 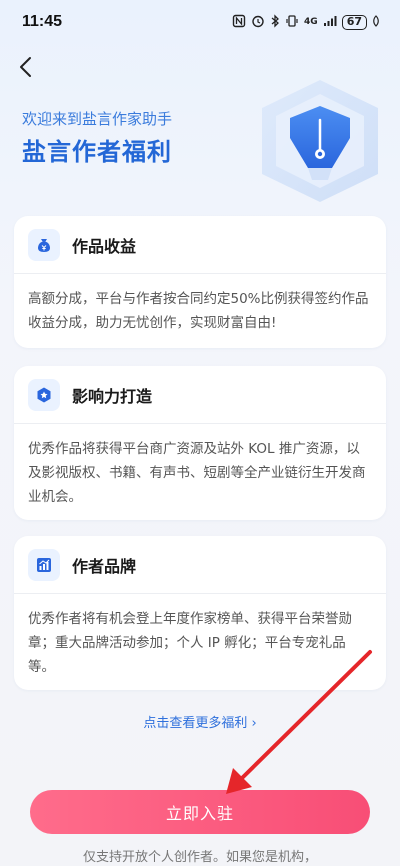 What do you see at coordinates (200, 245) in the screenshot?
I see `card-header: 作品收益` at bounding box center [200, 245].